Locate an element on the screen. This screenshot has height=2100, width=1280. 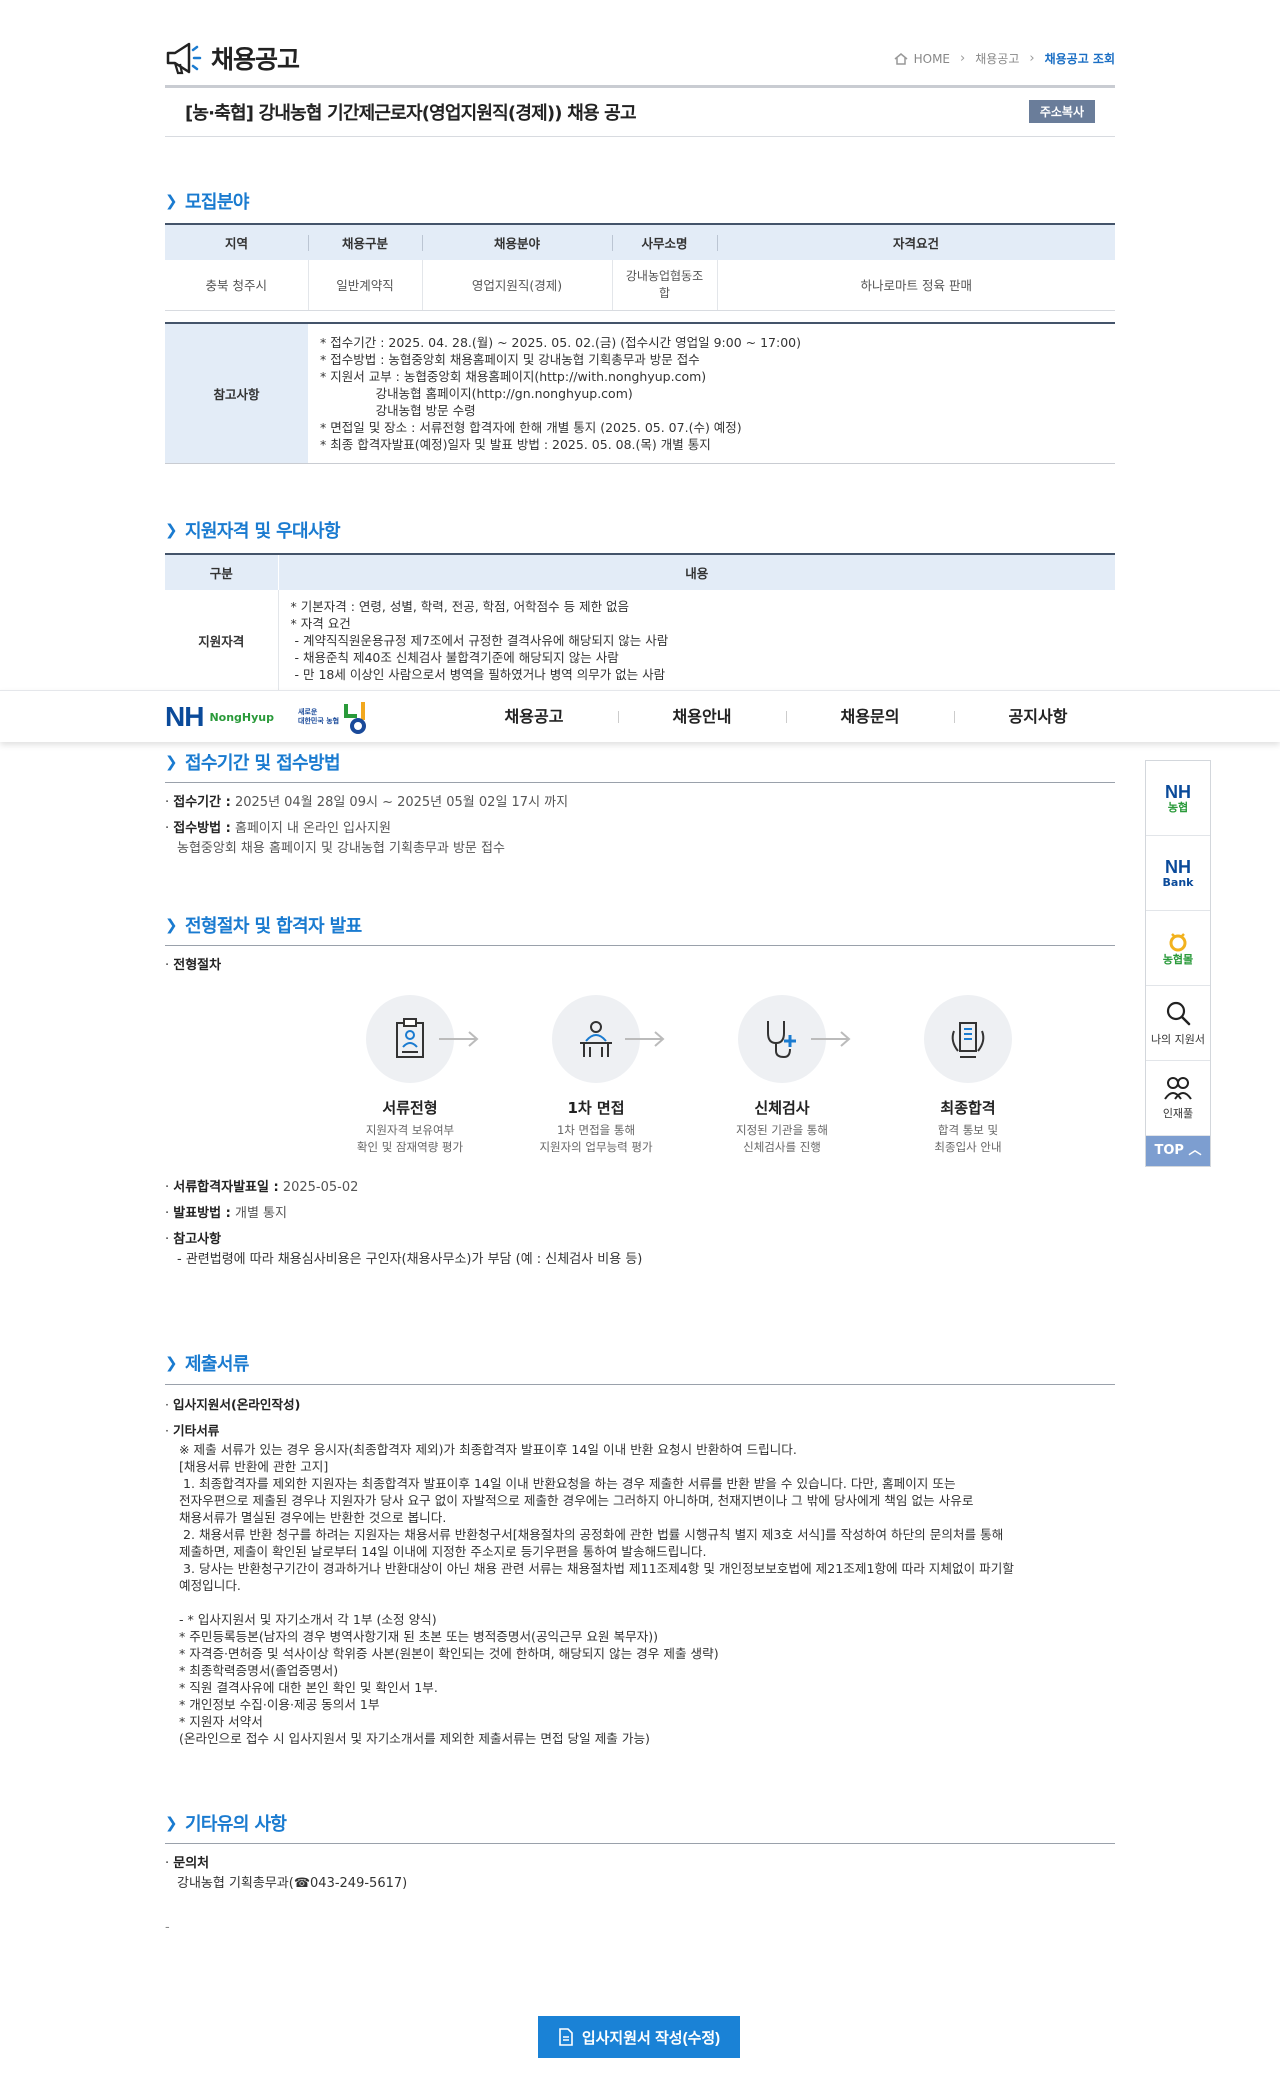
slogan-logo: 새로운 대한민국 농협 is located at coordinates (335, 717).